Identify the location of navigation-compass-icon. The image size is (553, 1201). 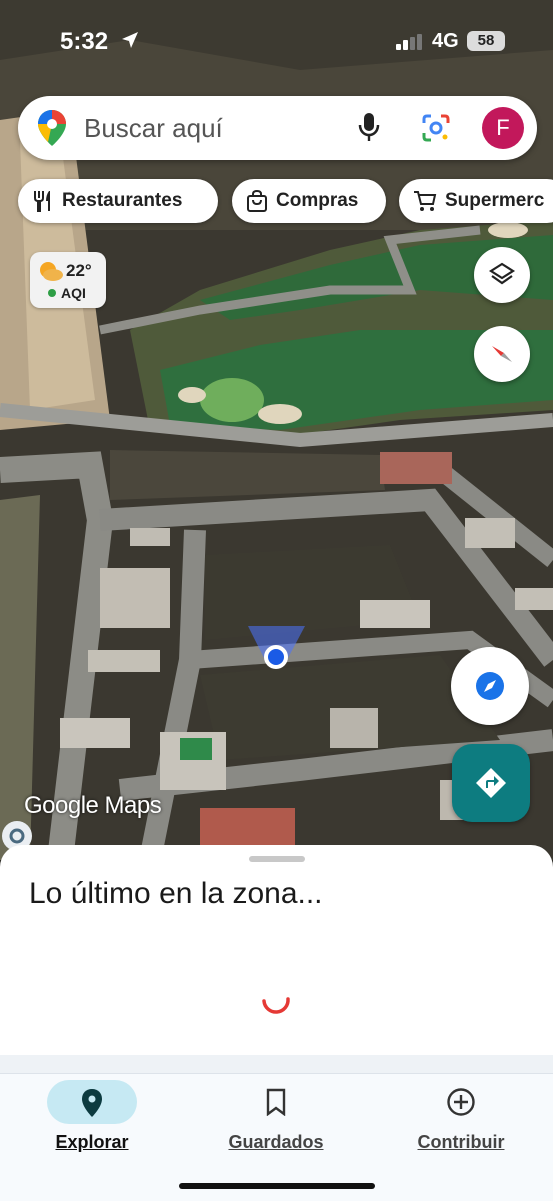
(490, 686).